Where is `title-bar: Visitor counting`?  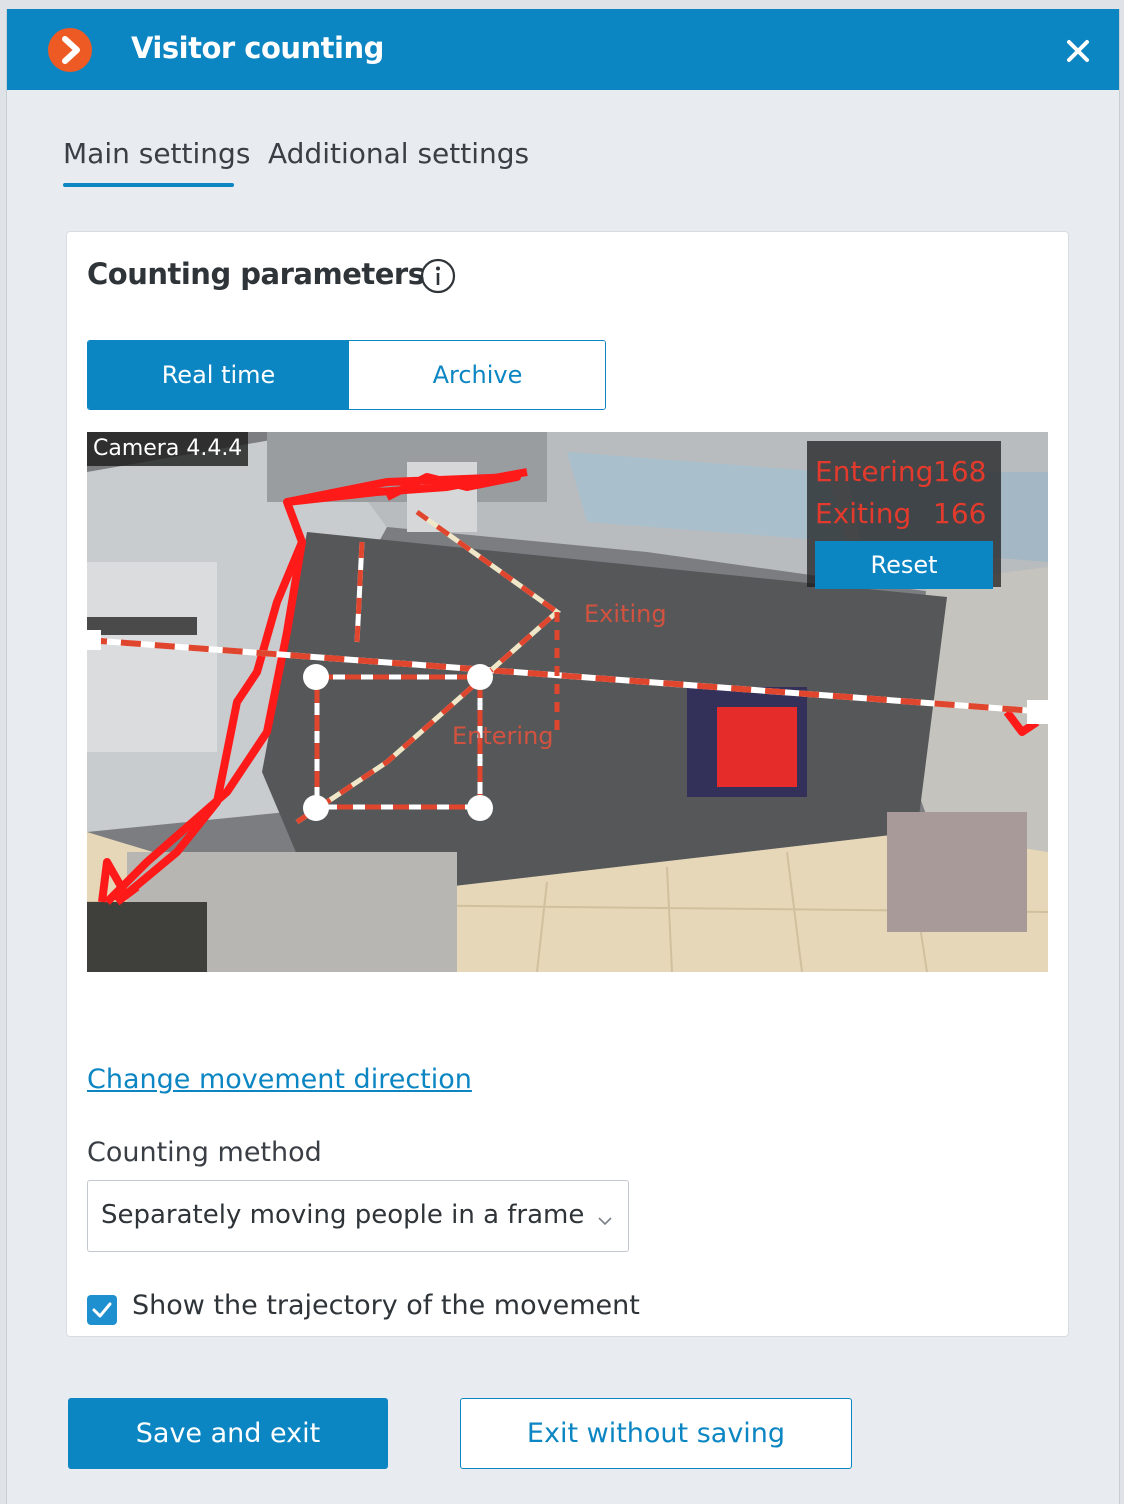
title-bar: Visitor counting is located at coordinates (563, 49).